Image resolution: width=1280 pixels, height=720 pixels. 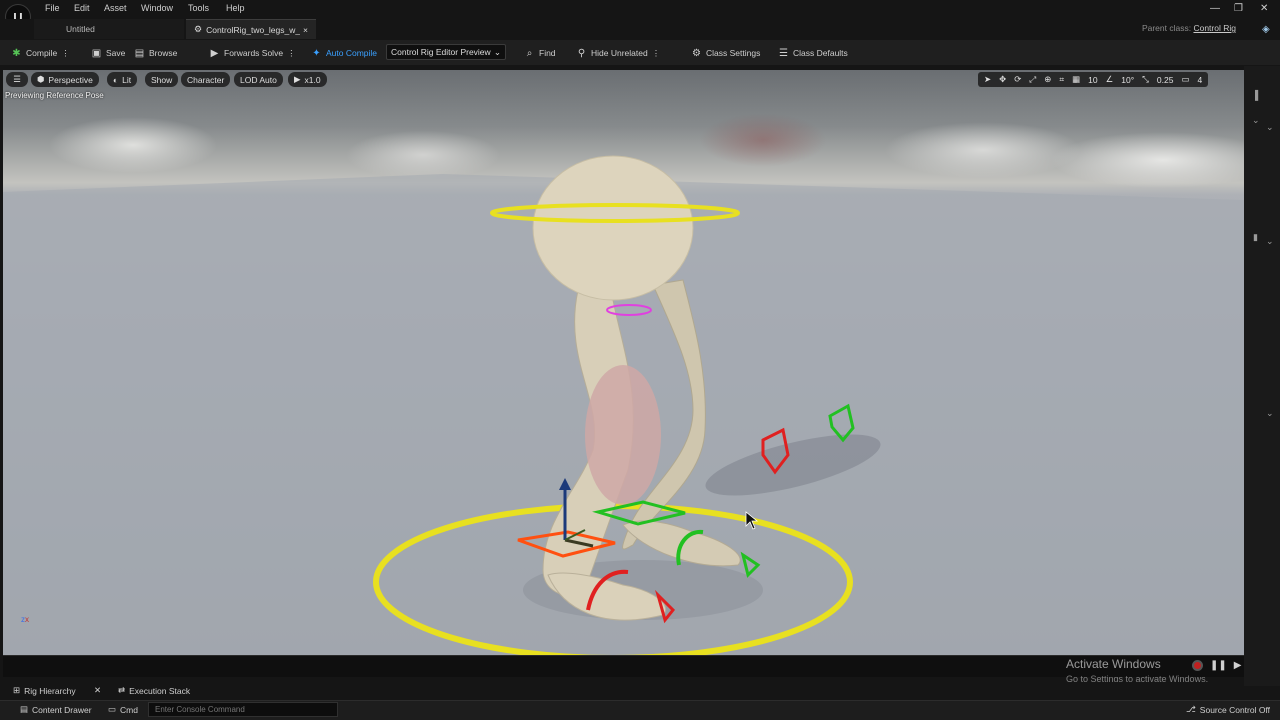 What do you see at coordinates (352, 53) in the screenshot?
I see `auto-compile-label: Auto Compile` at bounding box center [352, 53].